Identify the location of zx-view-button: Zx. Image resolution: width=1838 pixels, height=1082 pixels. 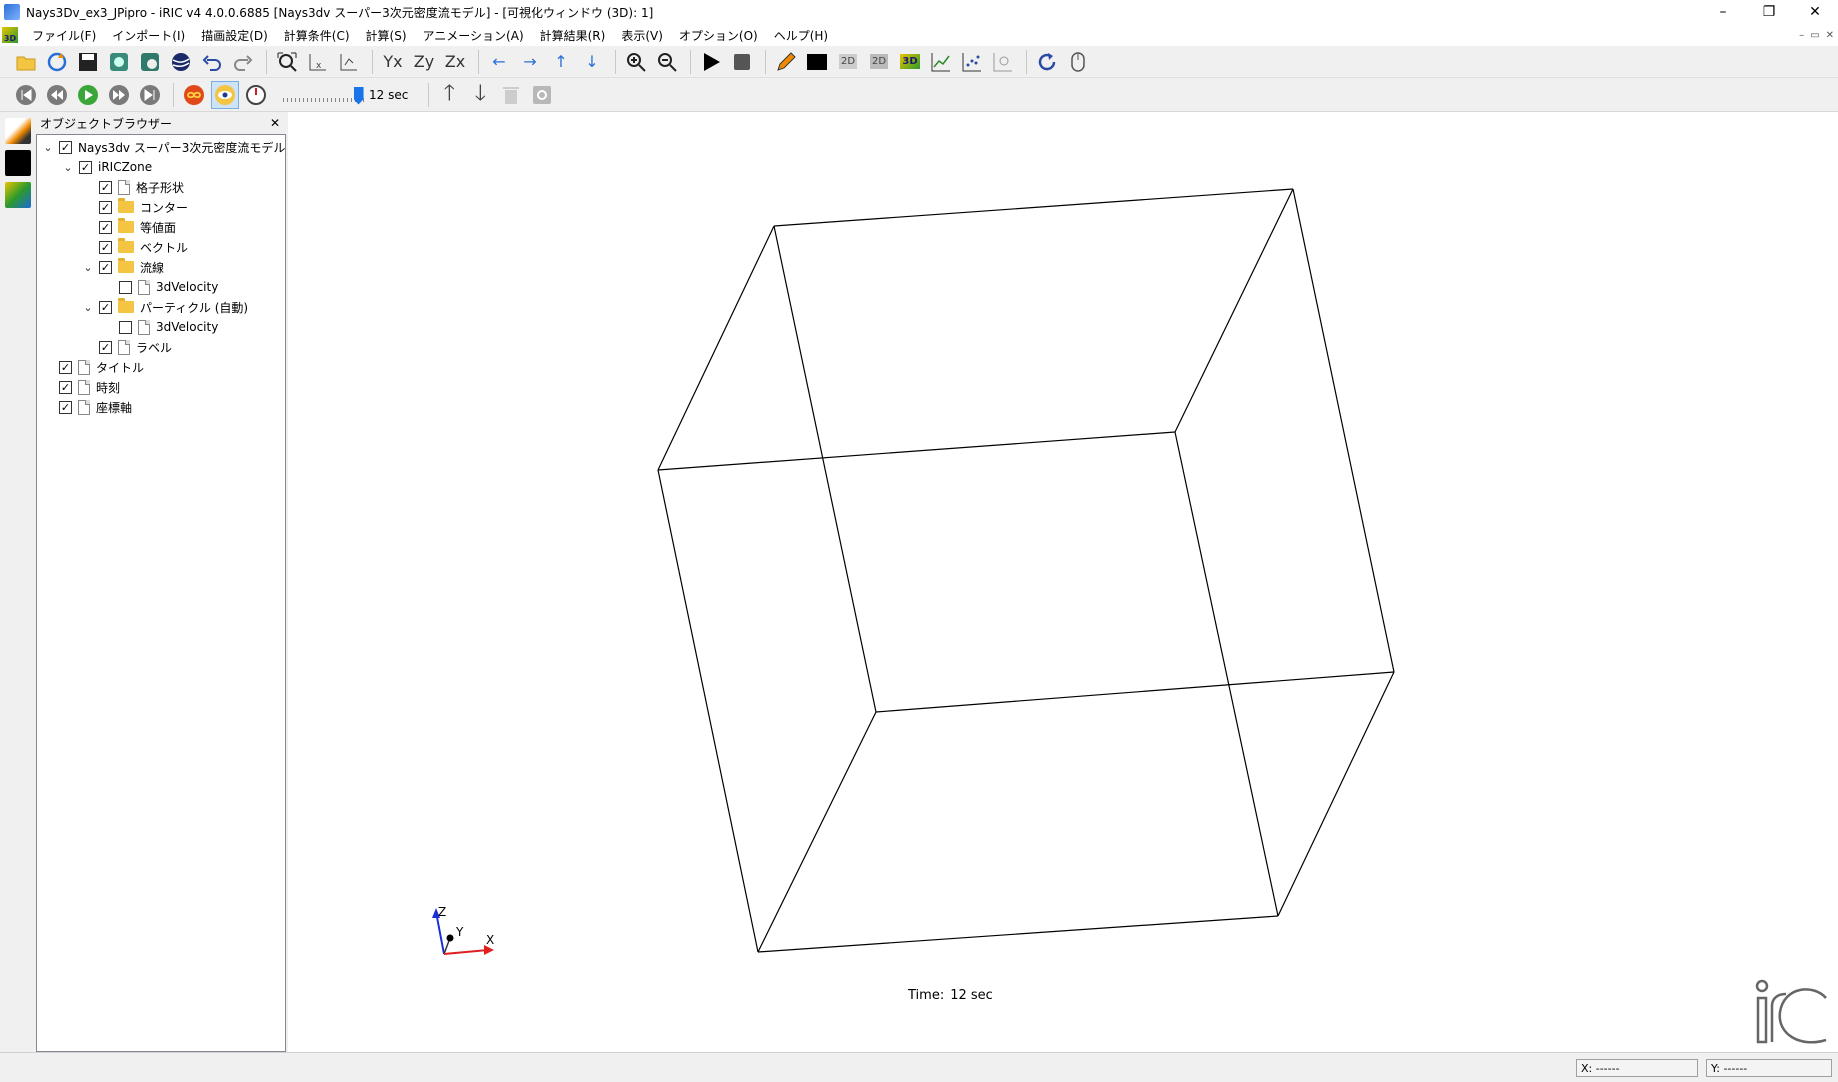
(455, 62).